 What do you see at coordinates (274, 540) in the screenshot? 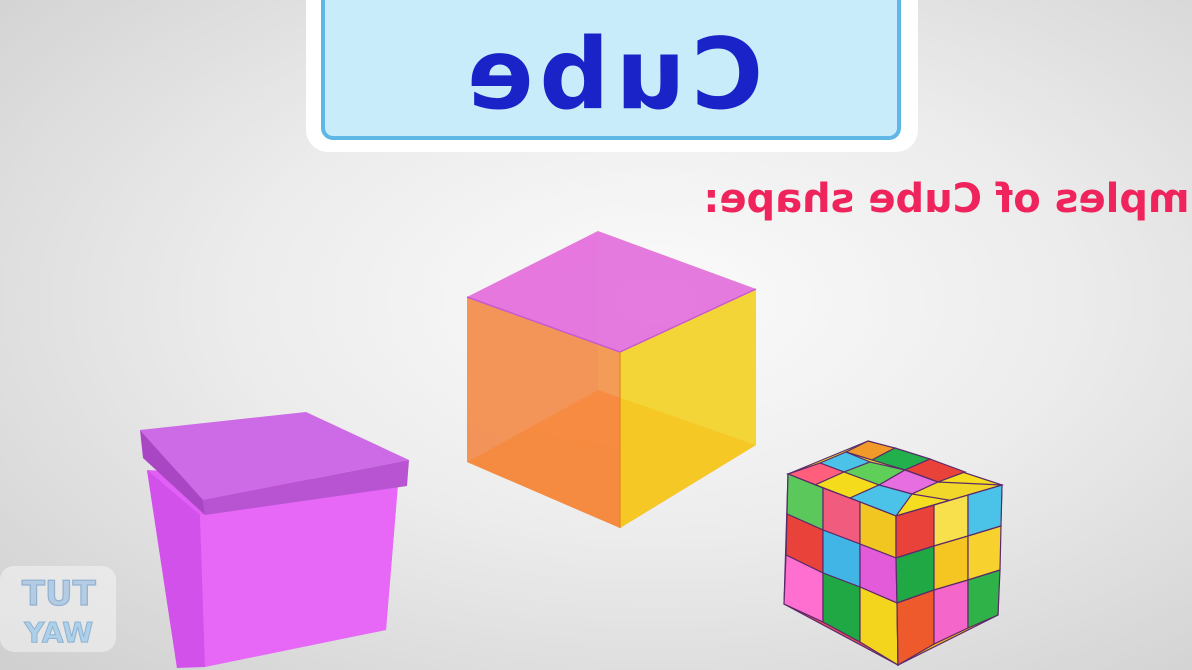
I see `gift-box` at bounding box center [274, 540].